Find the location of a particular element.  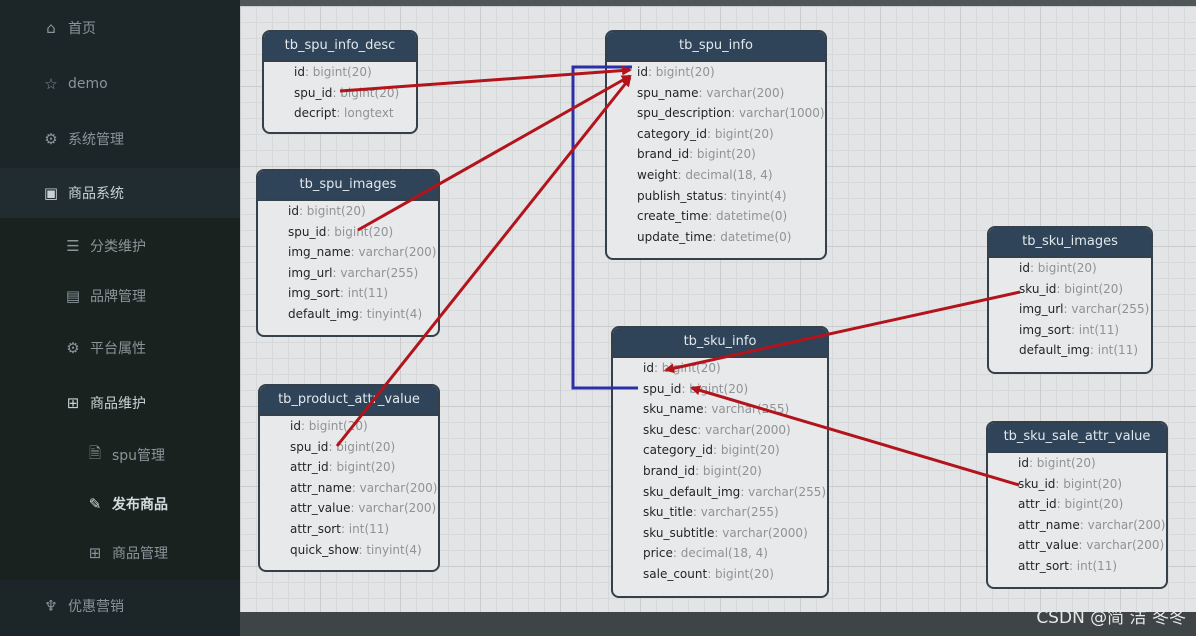

sidebar-item-label: 发布商品 is located at coordinates (140, 505).